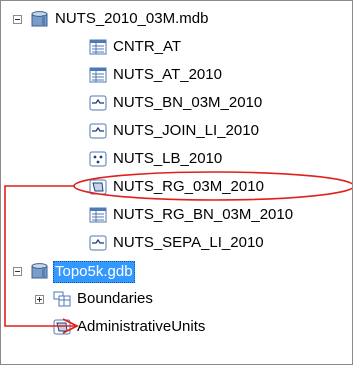 The height and width of the screenshot is (365, 353). Describe the element at coordinates (39, 256) in the screenshot. I see `connector-arrow` at that location.